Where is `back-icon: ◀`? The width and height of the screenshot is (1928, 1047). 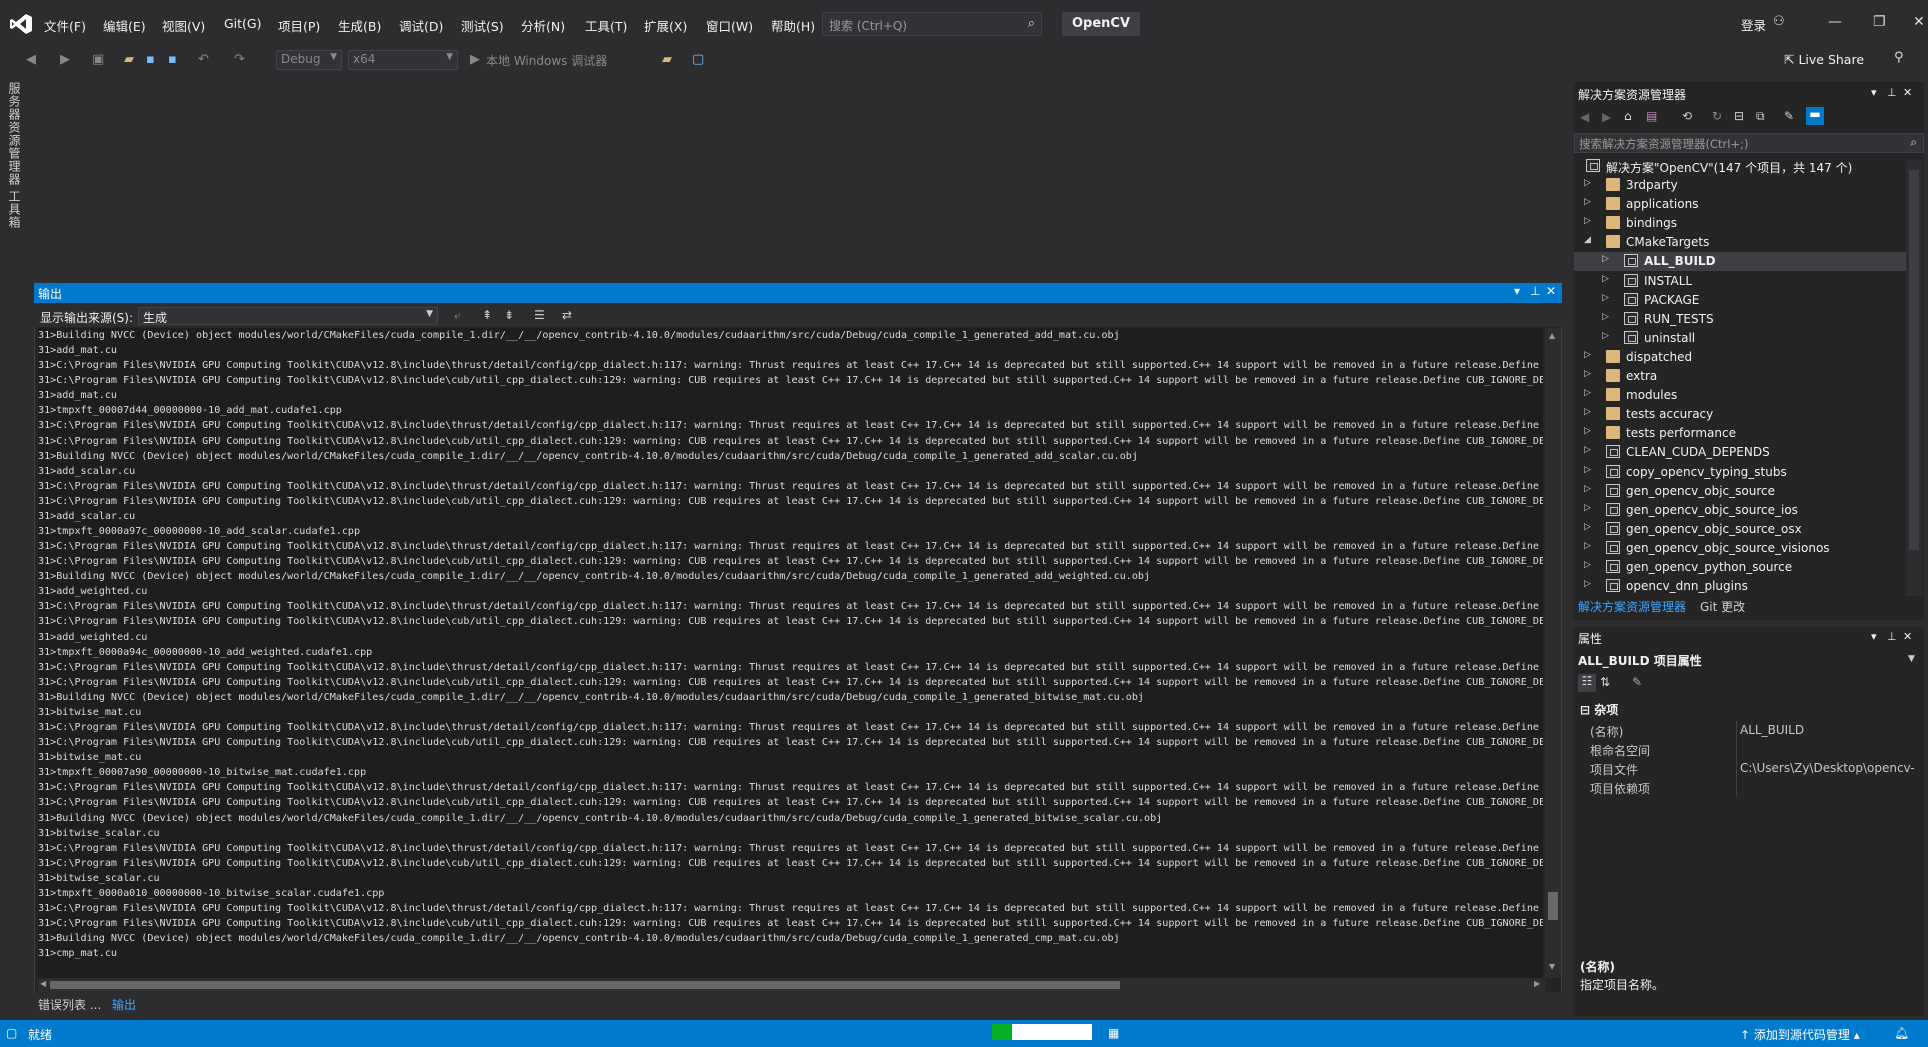 back-icon: ◀ is located at coordinates (1584, 117).